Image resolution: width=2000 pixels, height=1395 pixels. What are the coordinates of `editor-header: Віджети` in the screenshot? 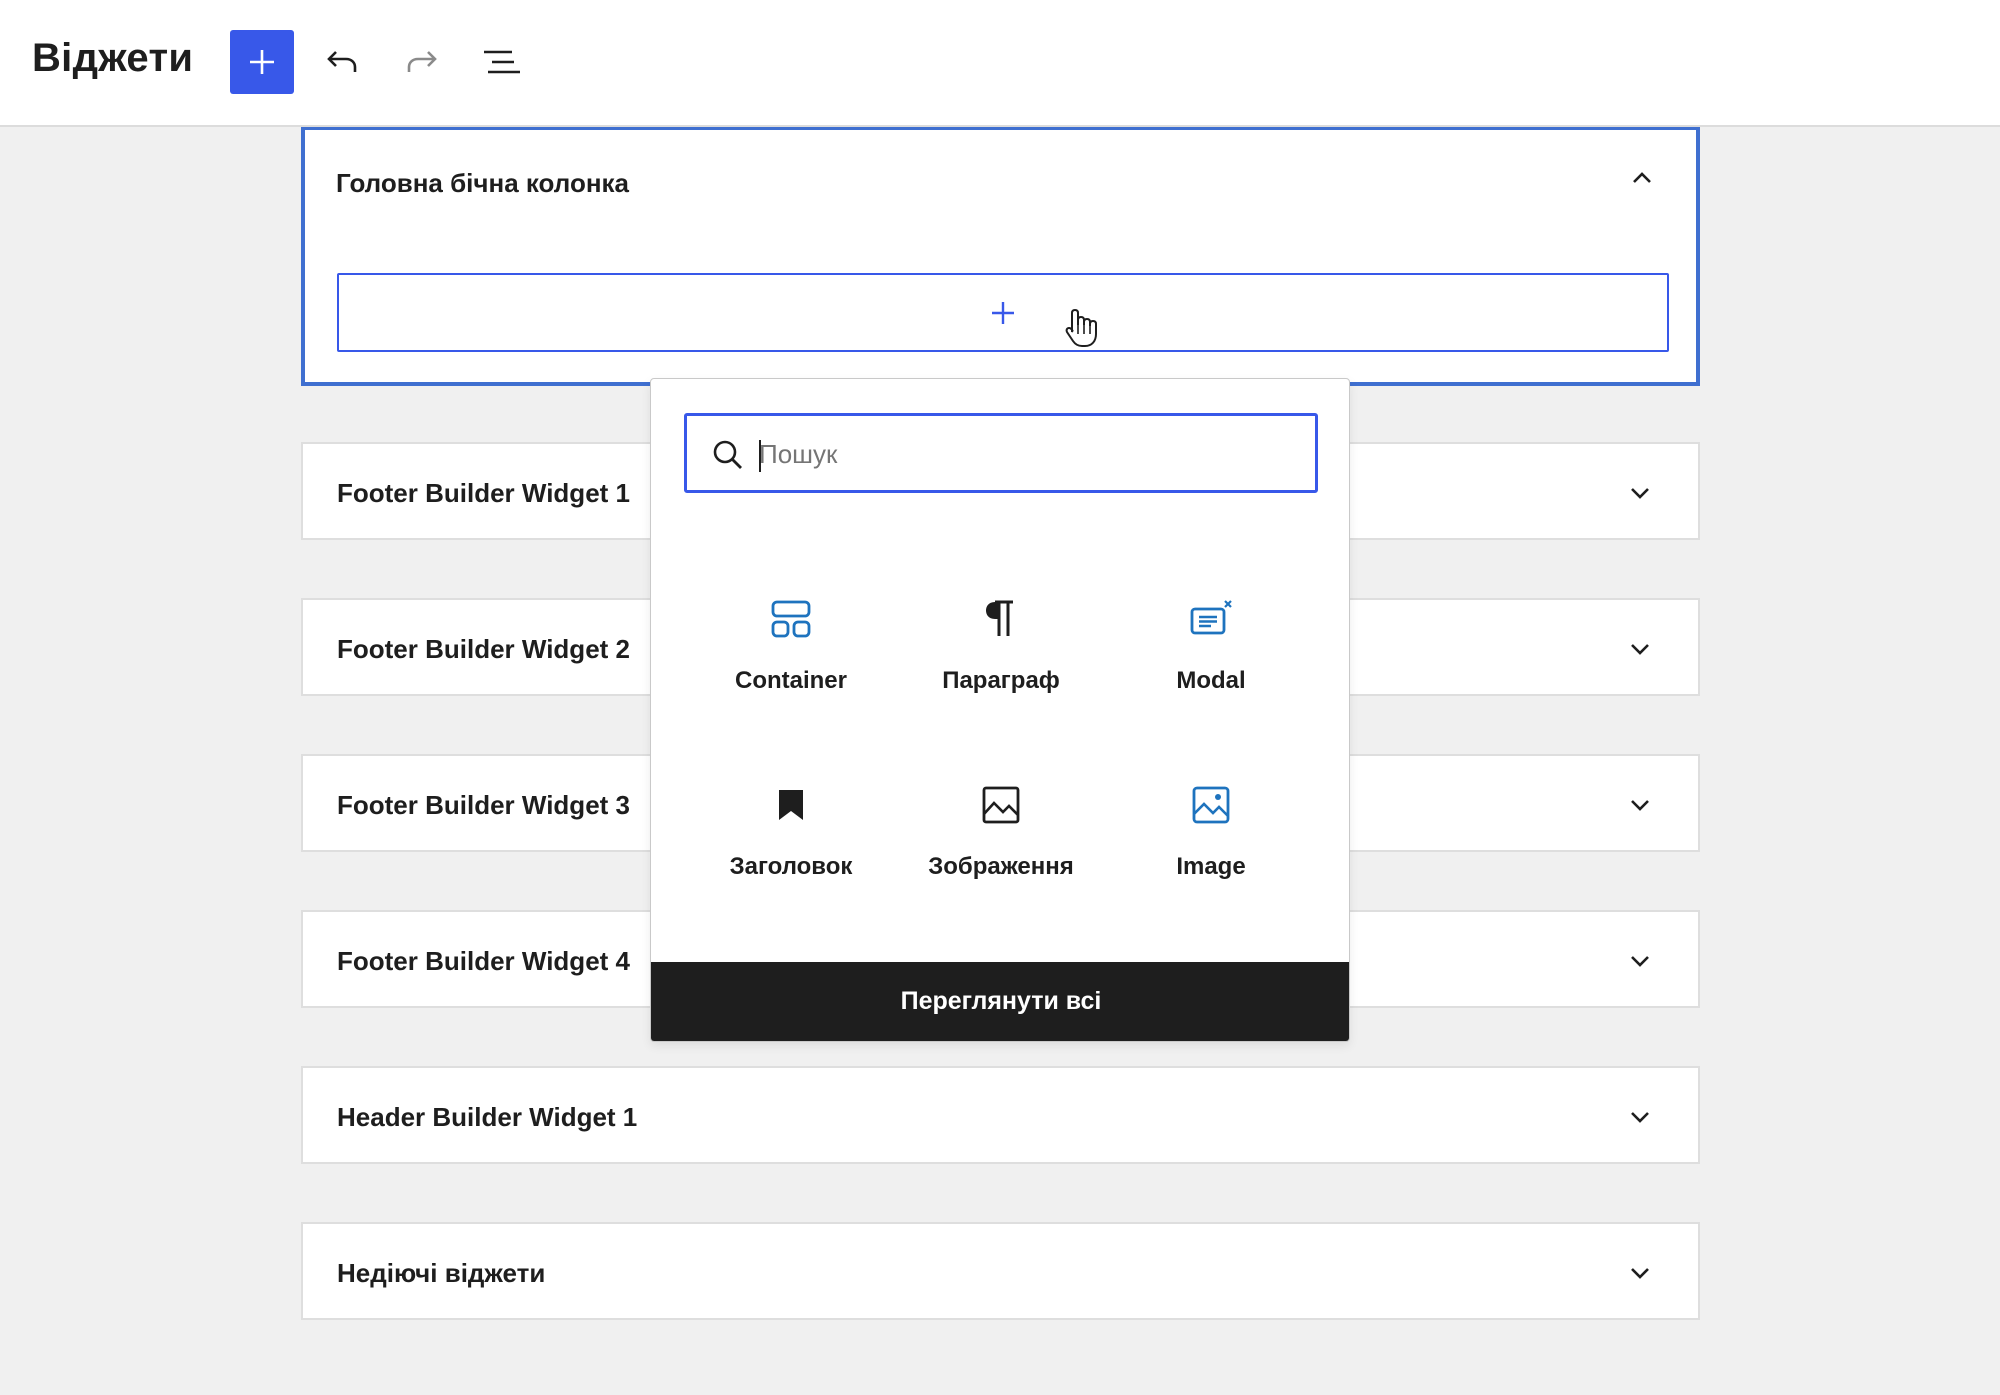 It's located at (1000, 63).